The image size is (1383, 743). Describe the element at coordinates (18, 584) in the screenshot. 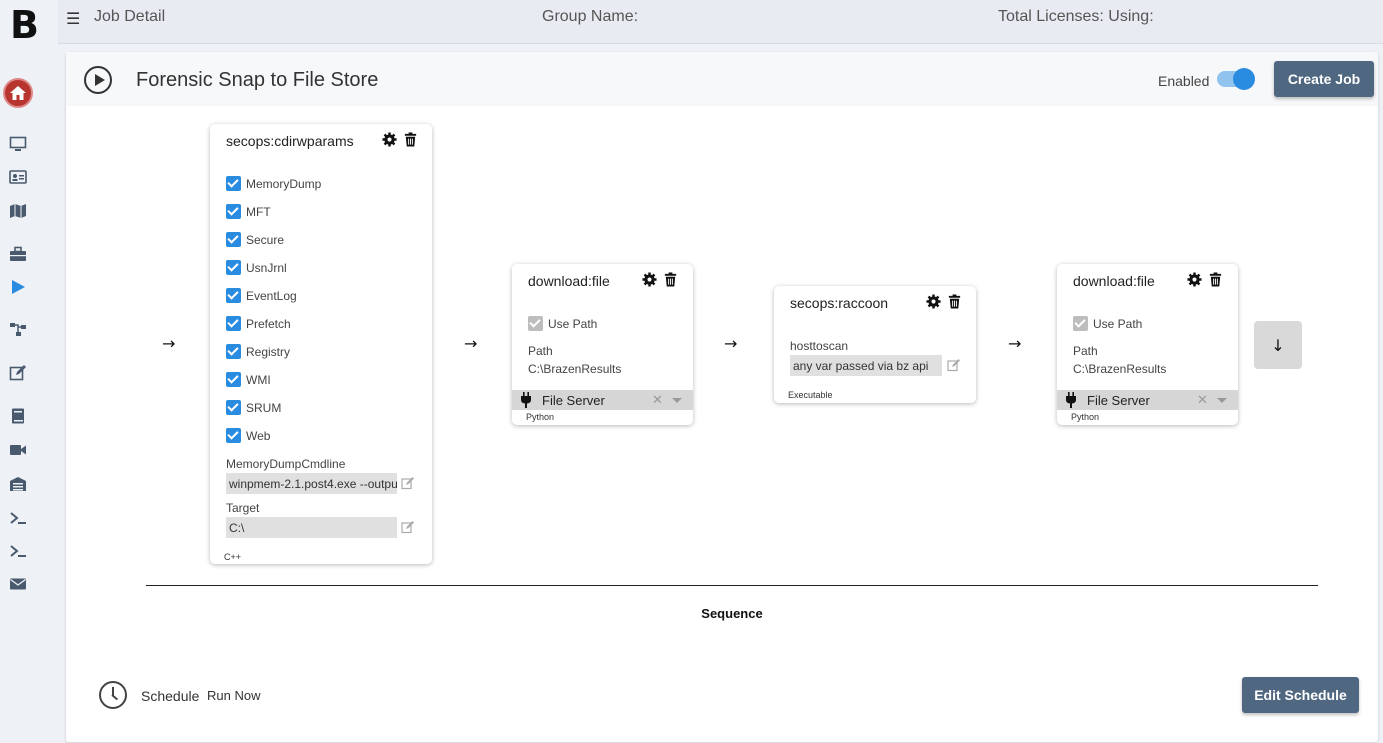

I see `envelope-icon` at that location.